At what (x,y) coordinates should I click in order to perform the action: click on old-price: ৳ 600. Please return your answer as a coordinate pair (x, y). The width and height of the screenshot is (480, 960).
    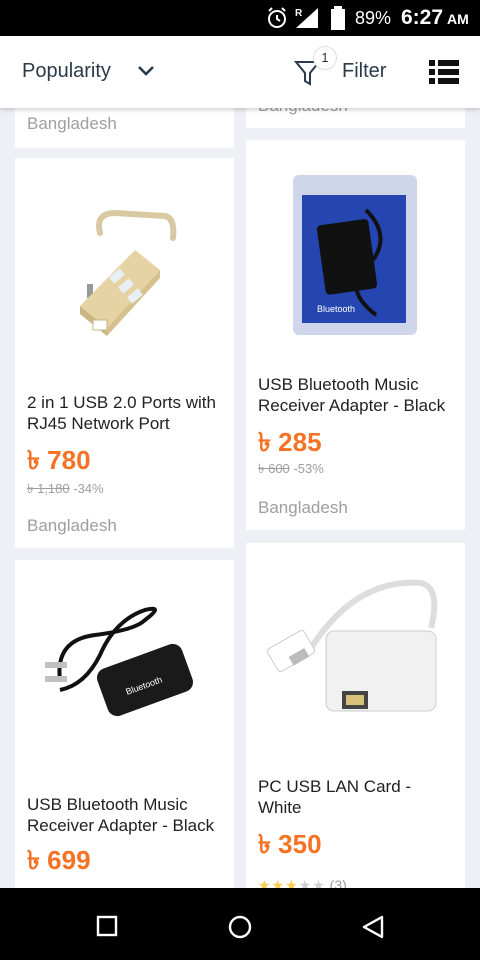
    Looking at the image, I should click on (274, 468).